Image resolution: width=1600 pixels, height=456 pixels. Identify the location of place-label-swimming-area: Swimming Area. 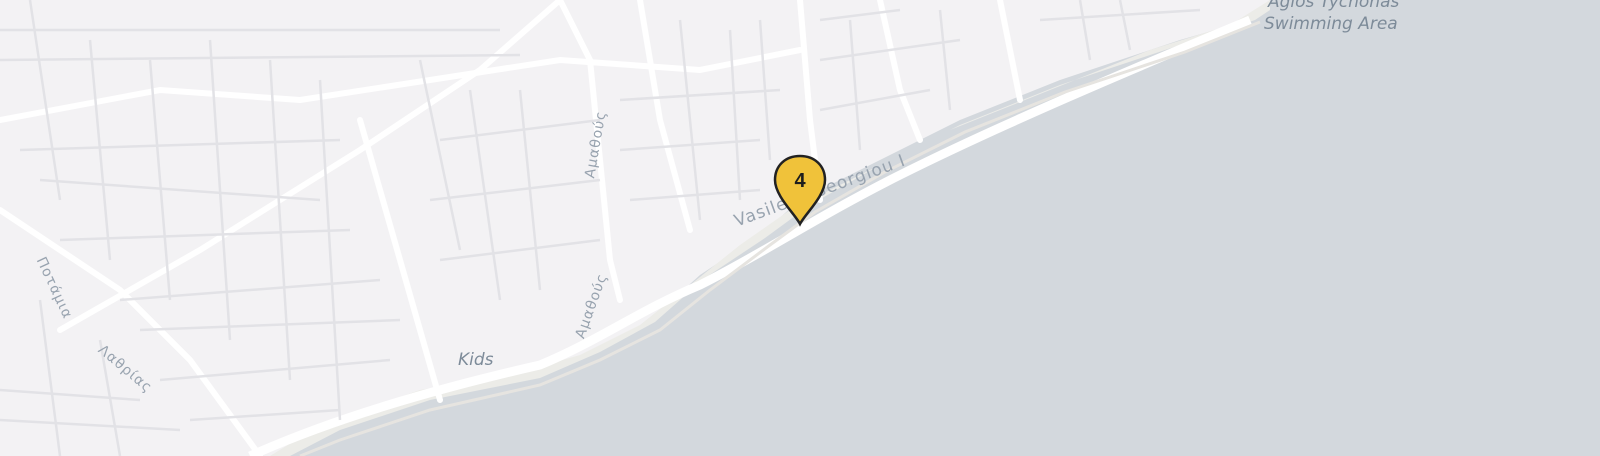
(1331, 24).